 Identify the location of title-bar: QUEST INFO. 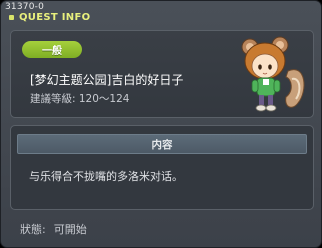
(49, 17).